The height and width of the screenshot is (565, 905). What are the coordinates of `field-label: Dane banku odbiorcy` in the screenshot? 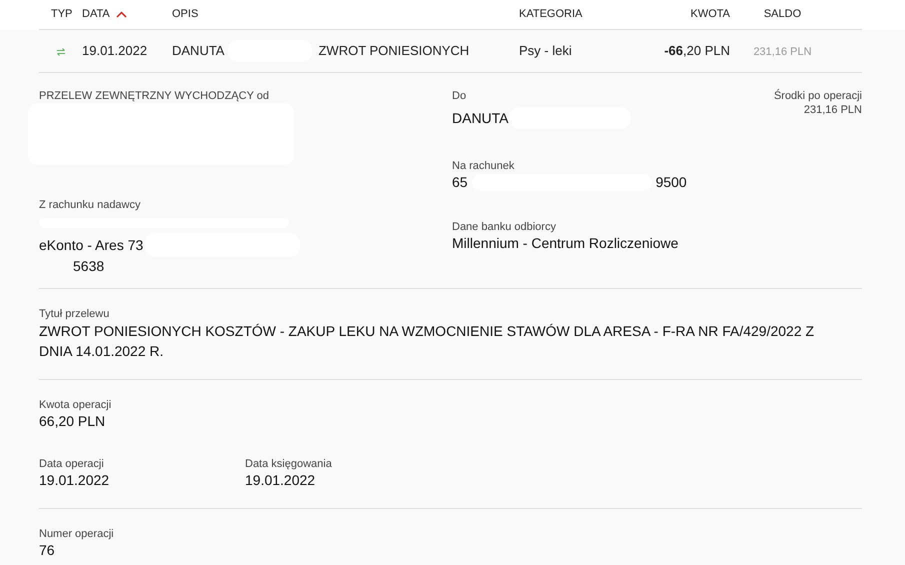 It's located at (504, 227).